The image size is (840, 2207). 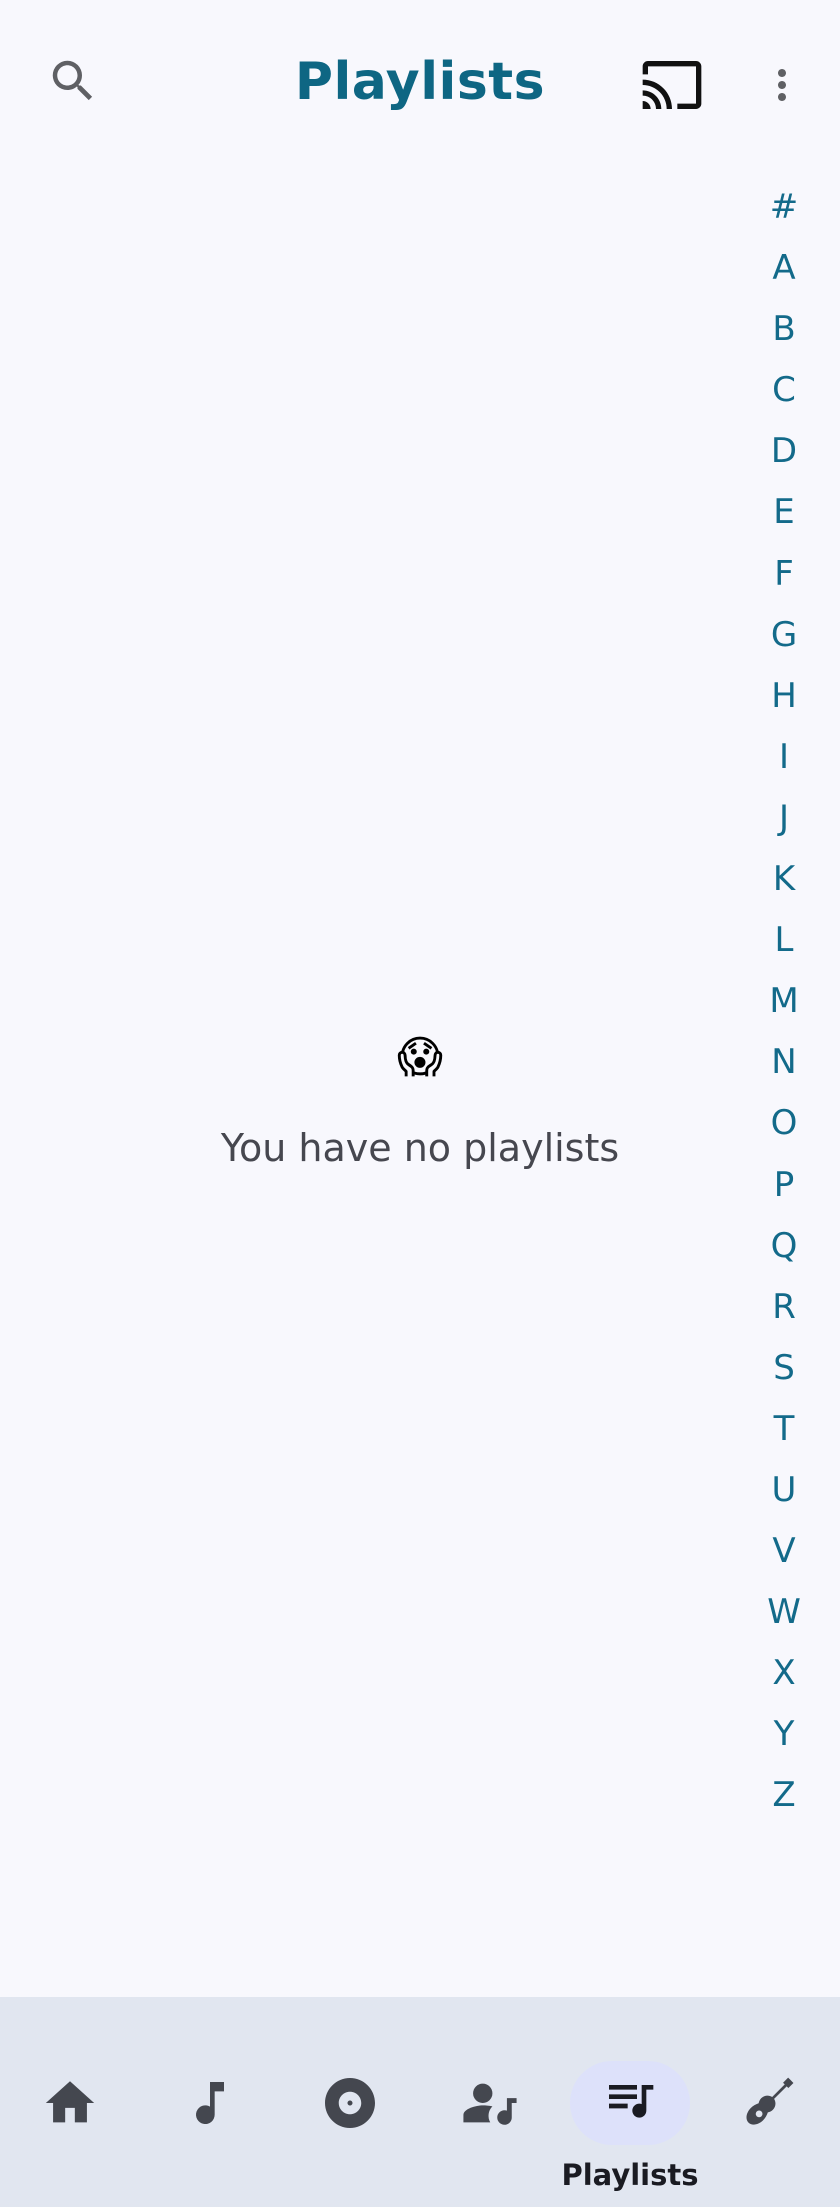 I want to click on artist-icon, so click(x=490, y=2103).